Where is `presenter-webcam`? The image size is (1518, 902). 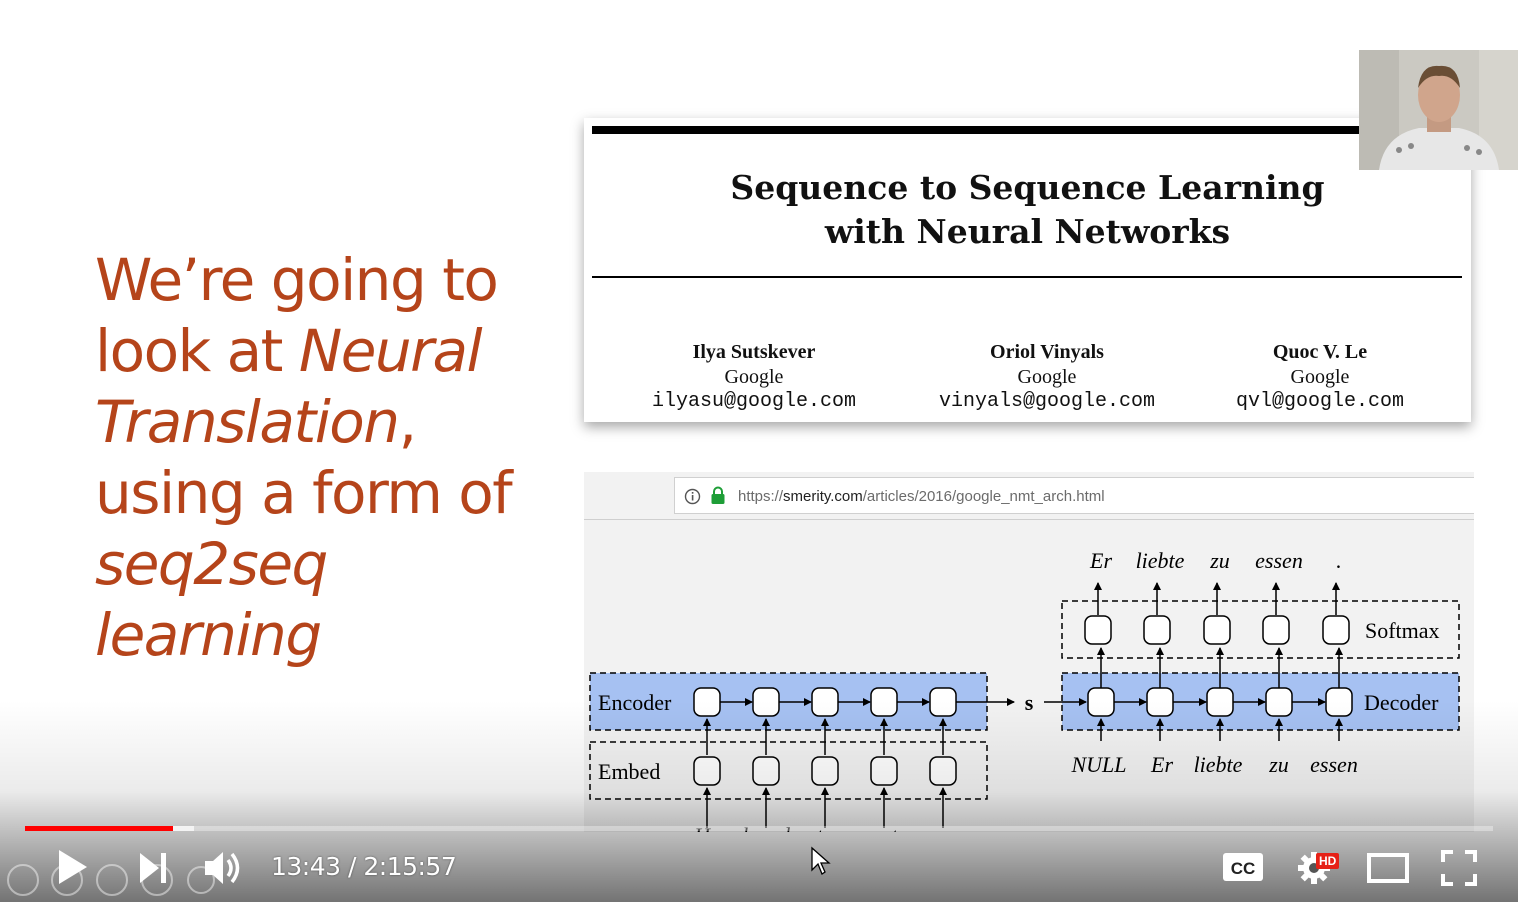
presenter-webcam is located at coordinates (1438, 110).